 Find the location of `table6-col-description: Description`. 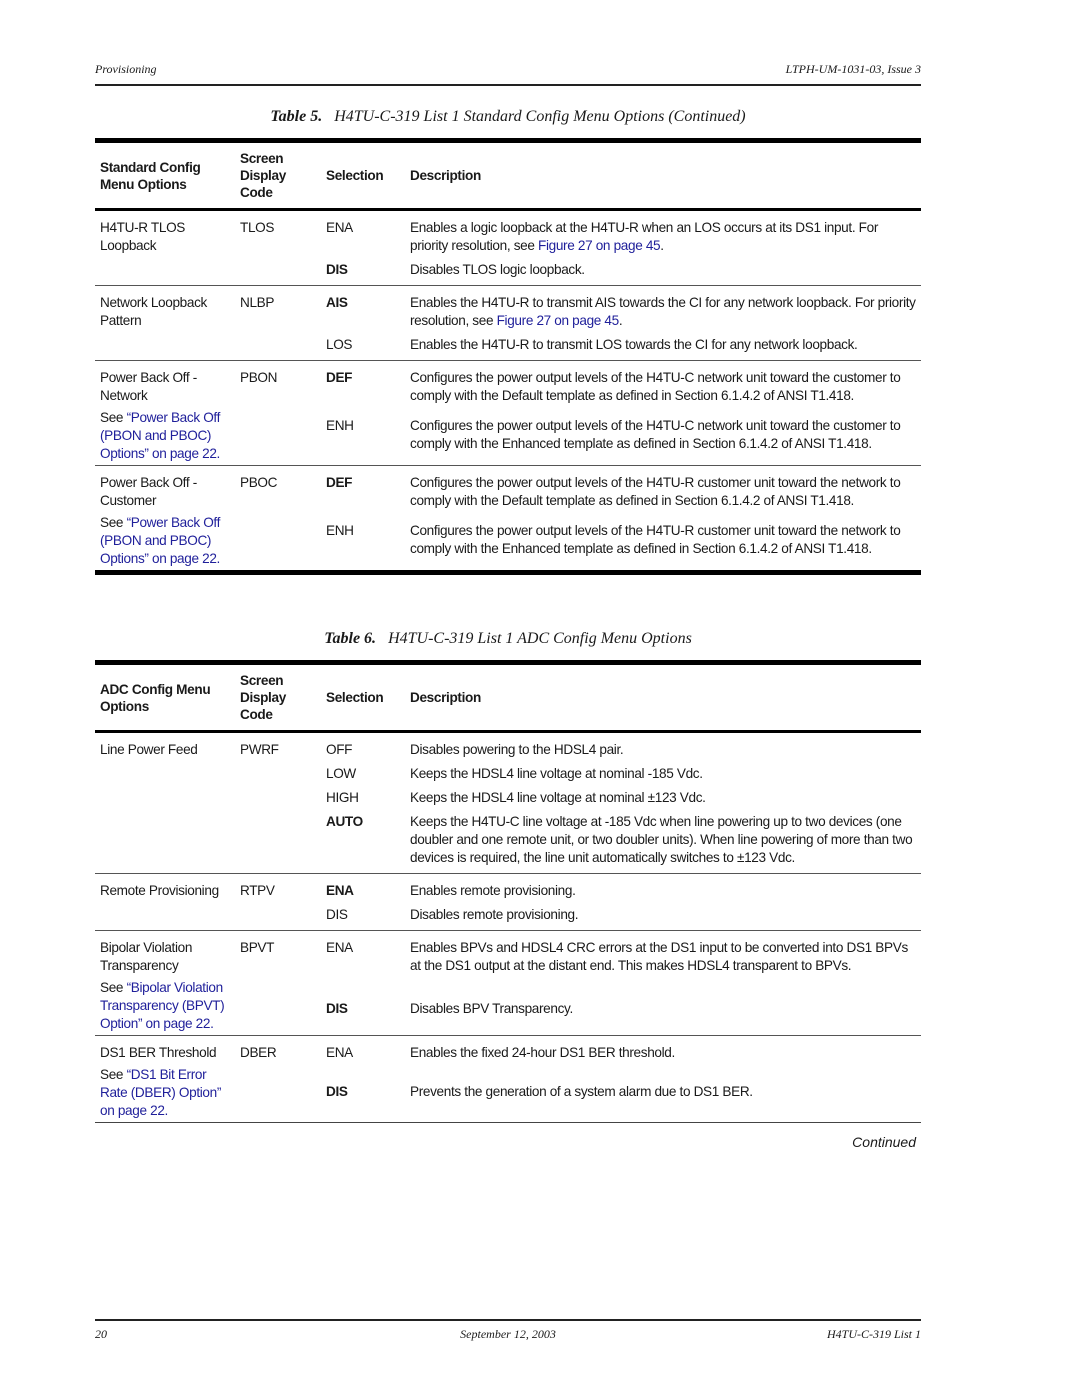

table6-col-description: Description is located at coordinates (445, 697).